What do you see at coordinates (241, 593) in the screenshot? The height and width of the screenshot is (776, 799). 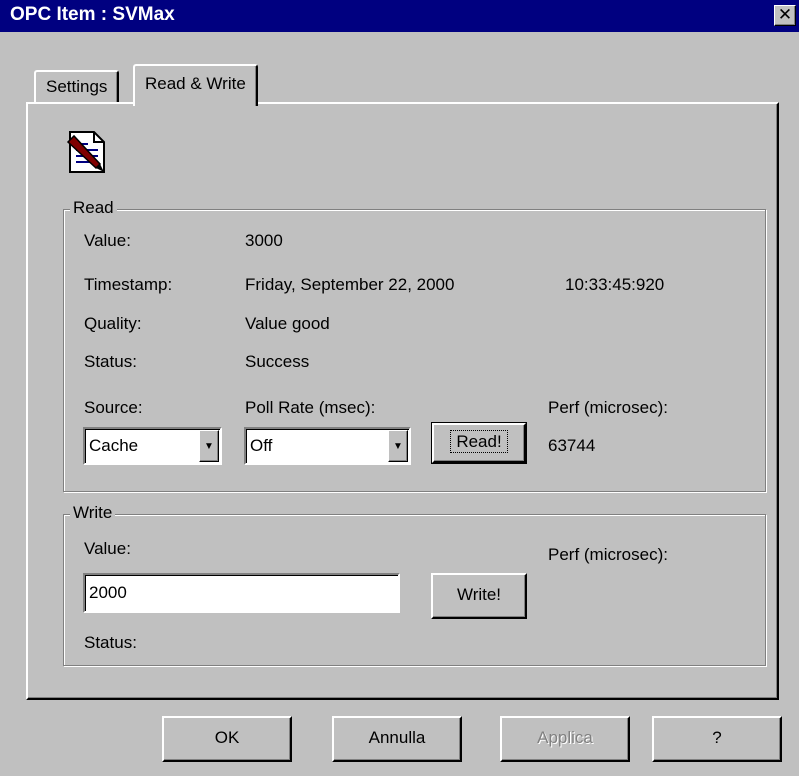 I see `write-value-input` at bounding box center [241, 593].